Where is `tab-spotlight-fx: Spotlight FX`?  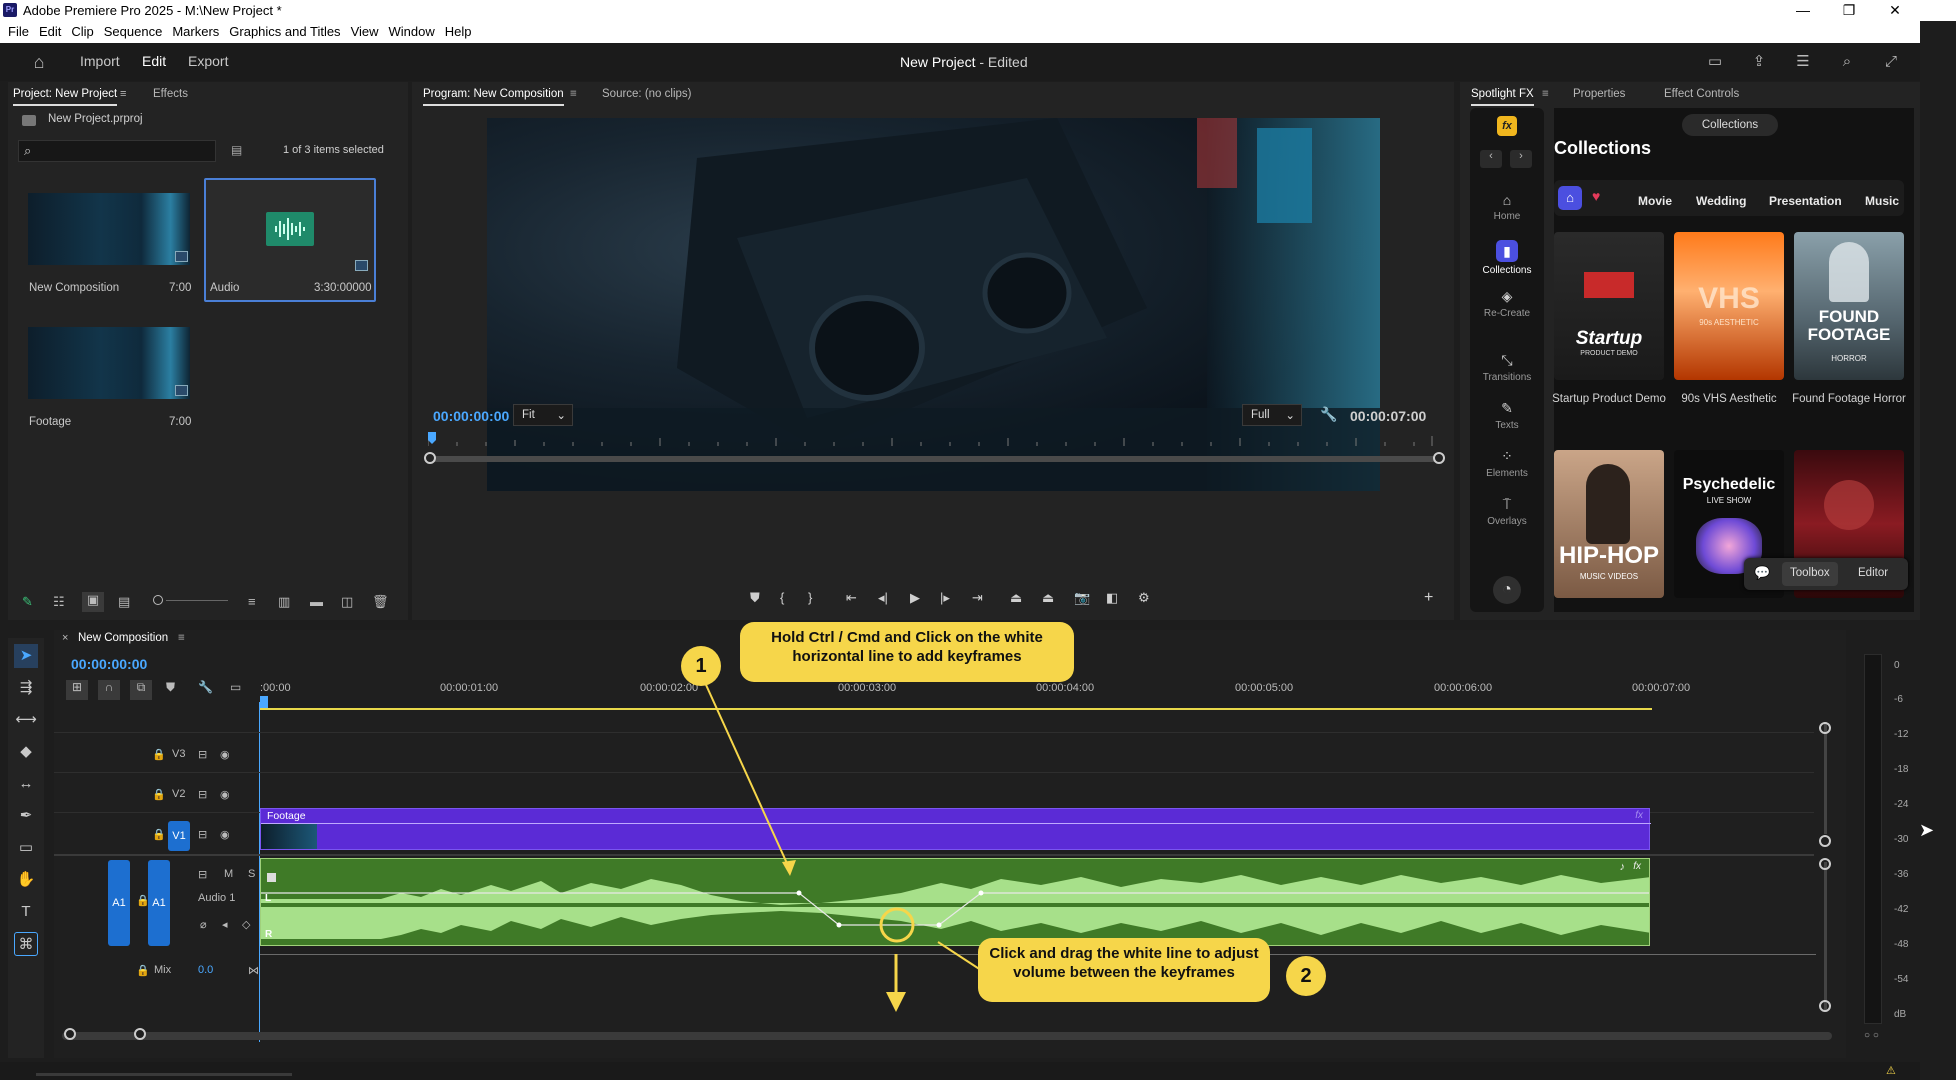
tab-spotlight-fx: Spotlight FX is located at coordinates (1502, 97).